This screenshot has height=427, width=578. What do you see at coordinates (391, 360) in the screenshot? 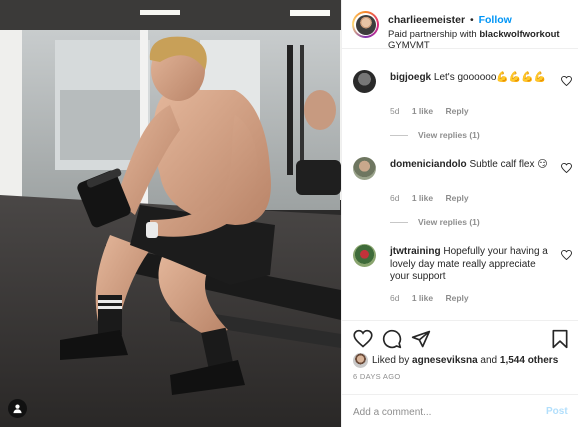
I see `liked-by-label: Liked by` at bounding box center [391, 360].